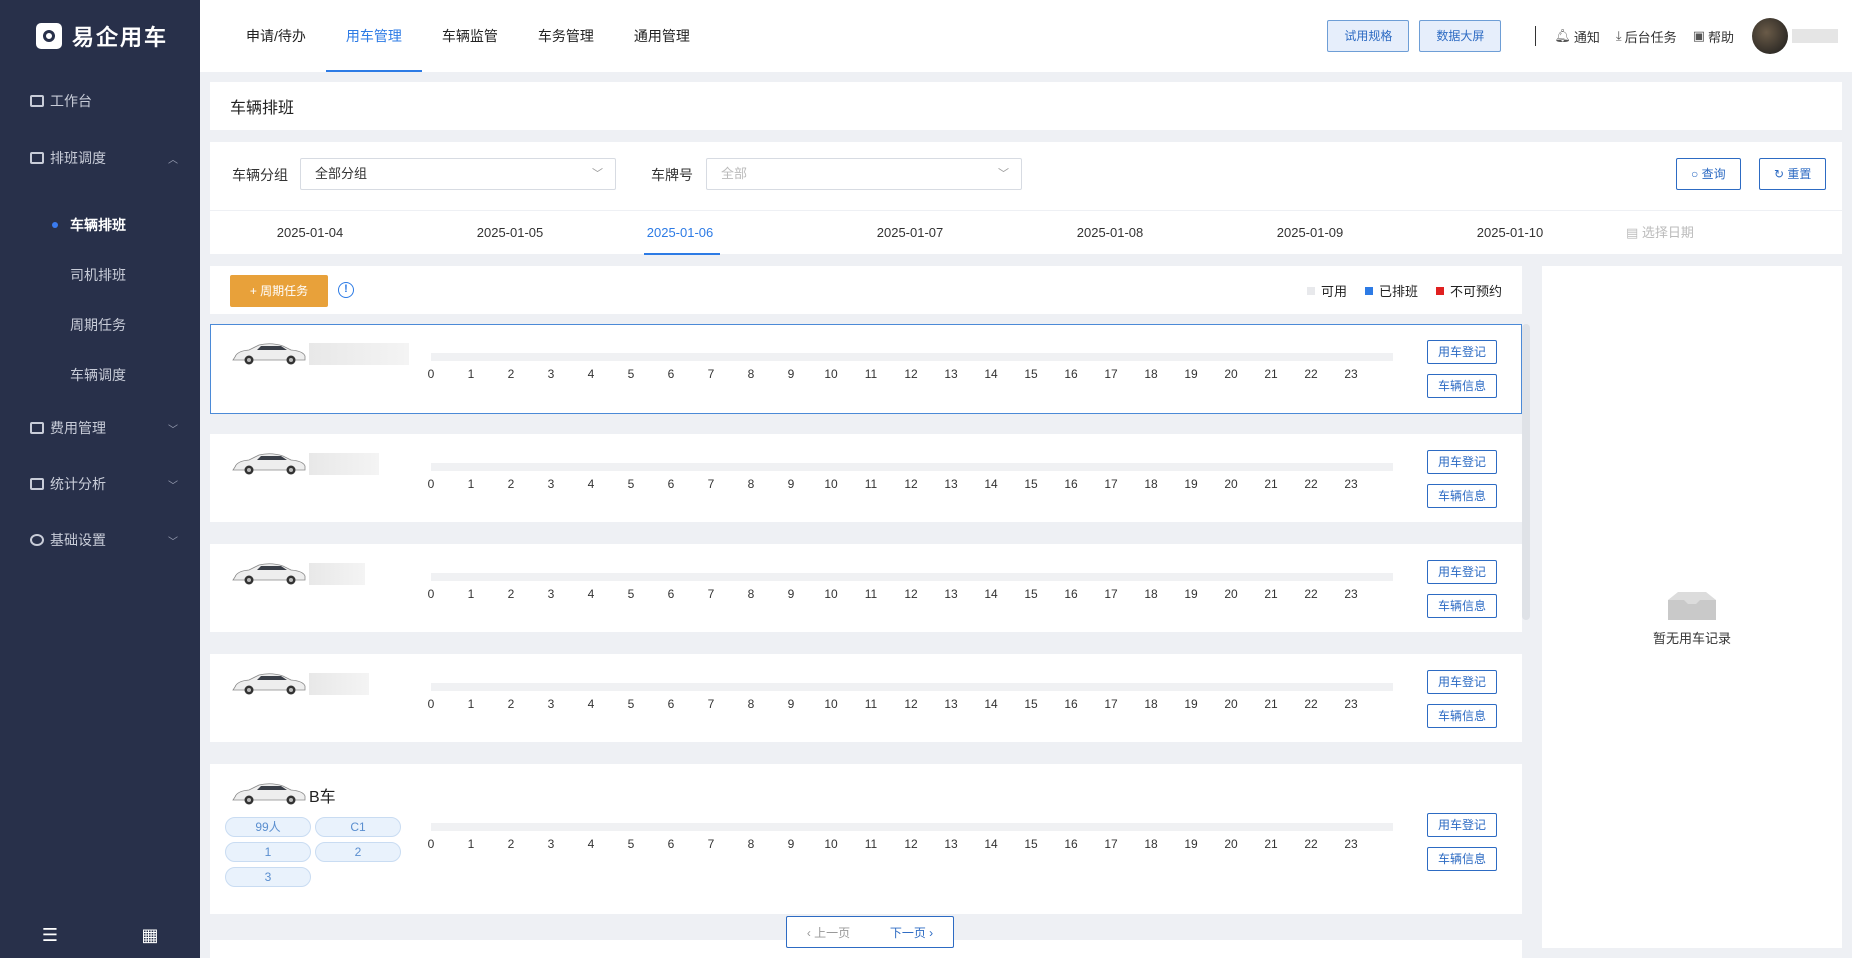  Describe the element at coordinates (78, 428) in the screenshot. I see `sidebar-item-label: 费用管理` at that location.